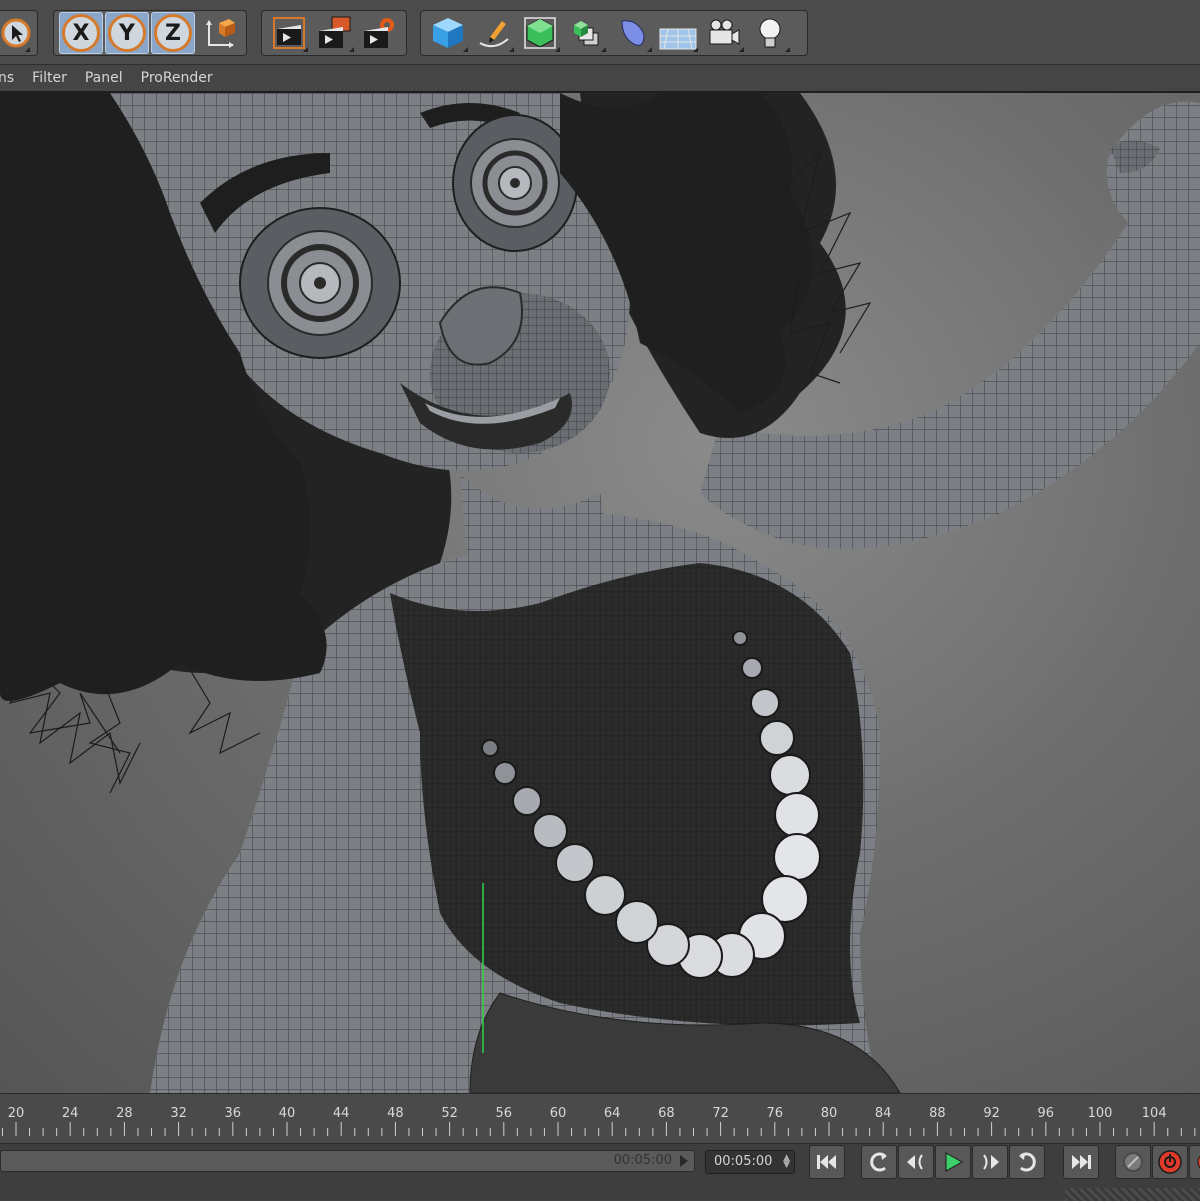 Image resolution: width=1200 pixels, height=1201 pixels. I want to click on menu-panel: Panel, so click(104, 78).